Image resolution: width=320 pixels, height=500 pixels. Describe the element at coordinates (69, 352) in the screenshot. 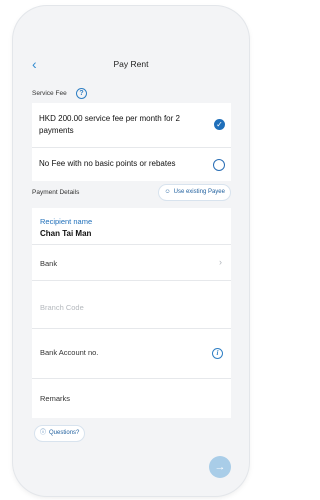

I see `bank-account-field: Bank Account no.` at that location.